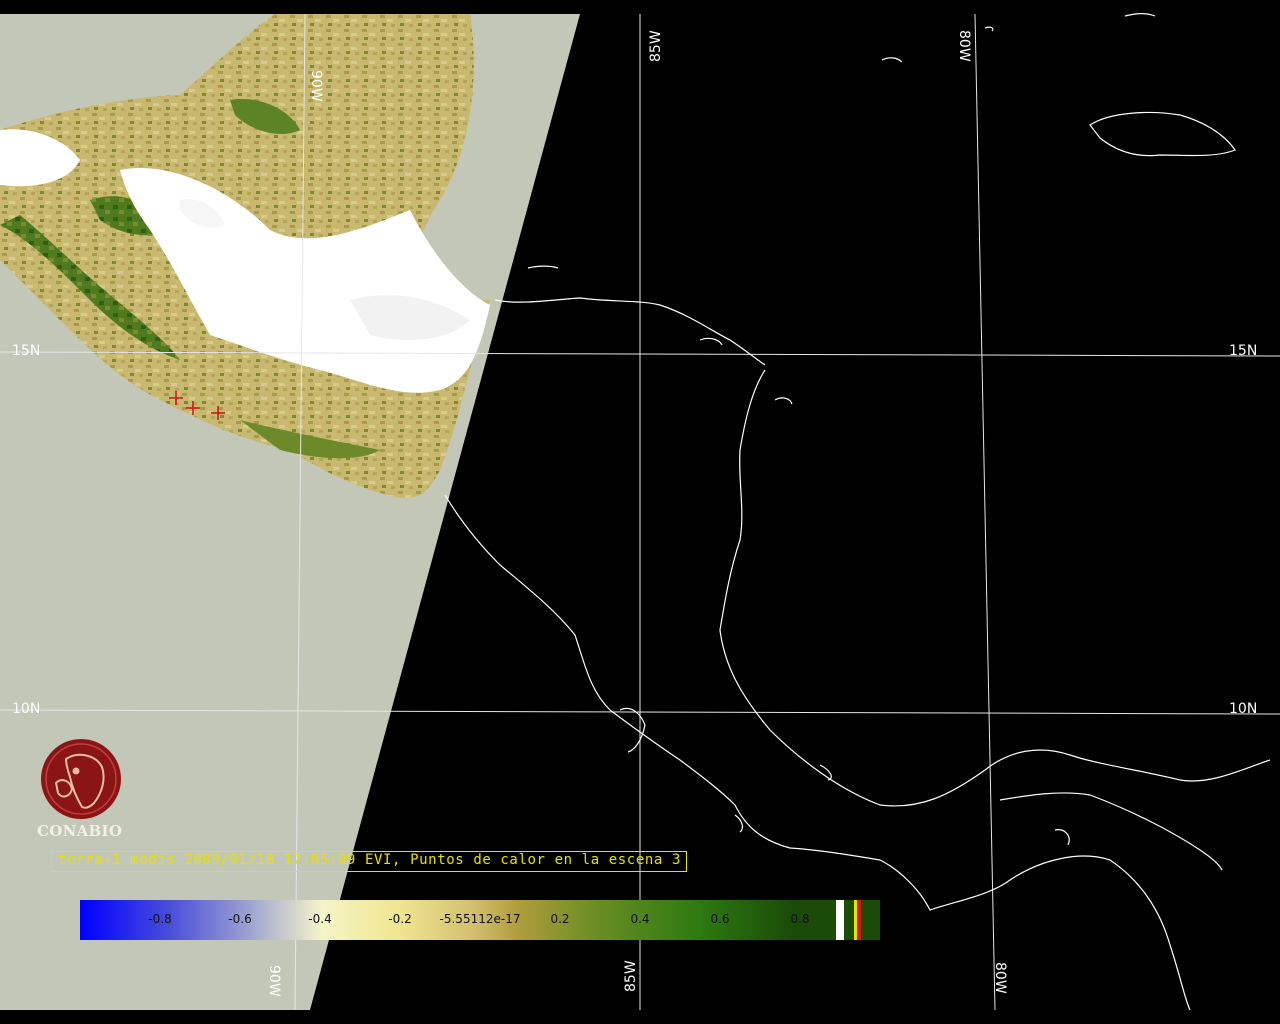 The height and width of the screenshot is (1024, 1280). I want to click on lat-label-right-10n: 10N, so click(1243, 709).